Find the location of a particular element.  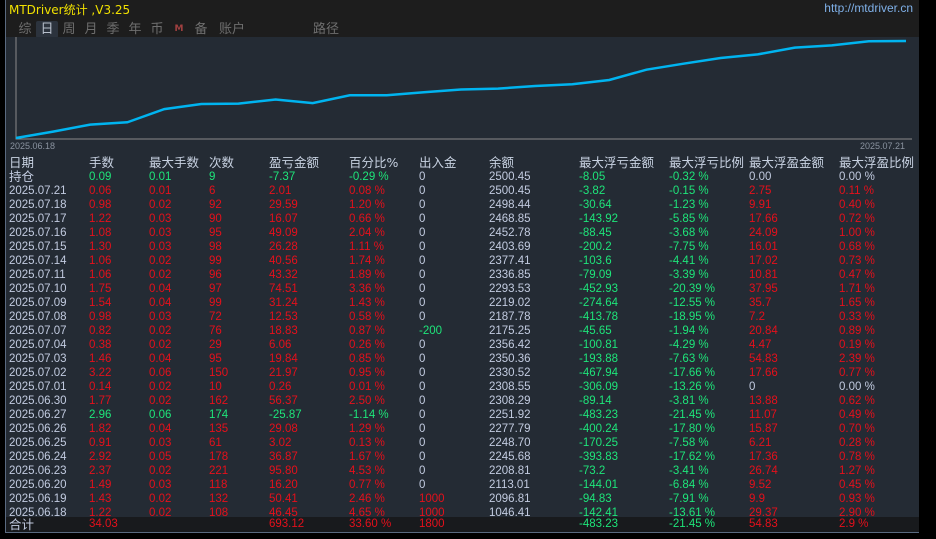

cell: 29 is located at coordinates (215, 345).